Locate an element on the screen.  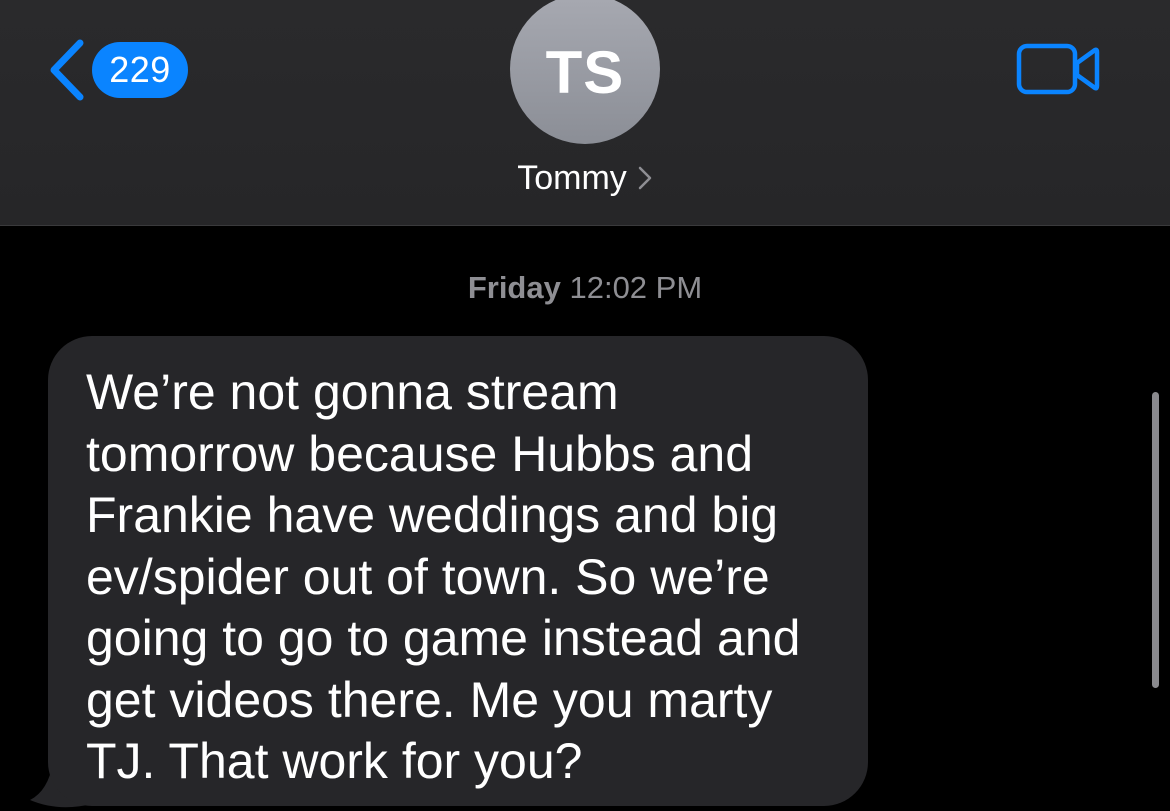
contact-name: Tommy is located at coordinates (572, 178).